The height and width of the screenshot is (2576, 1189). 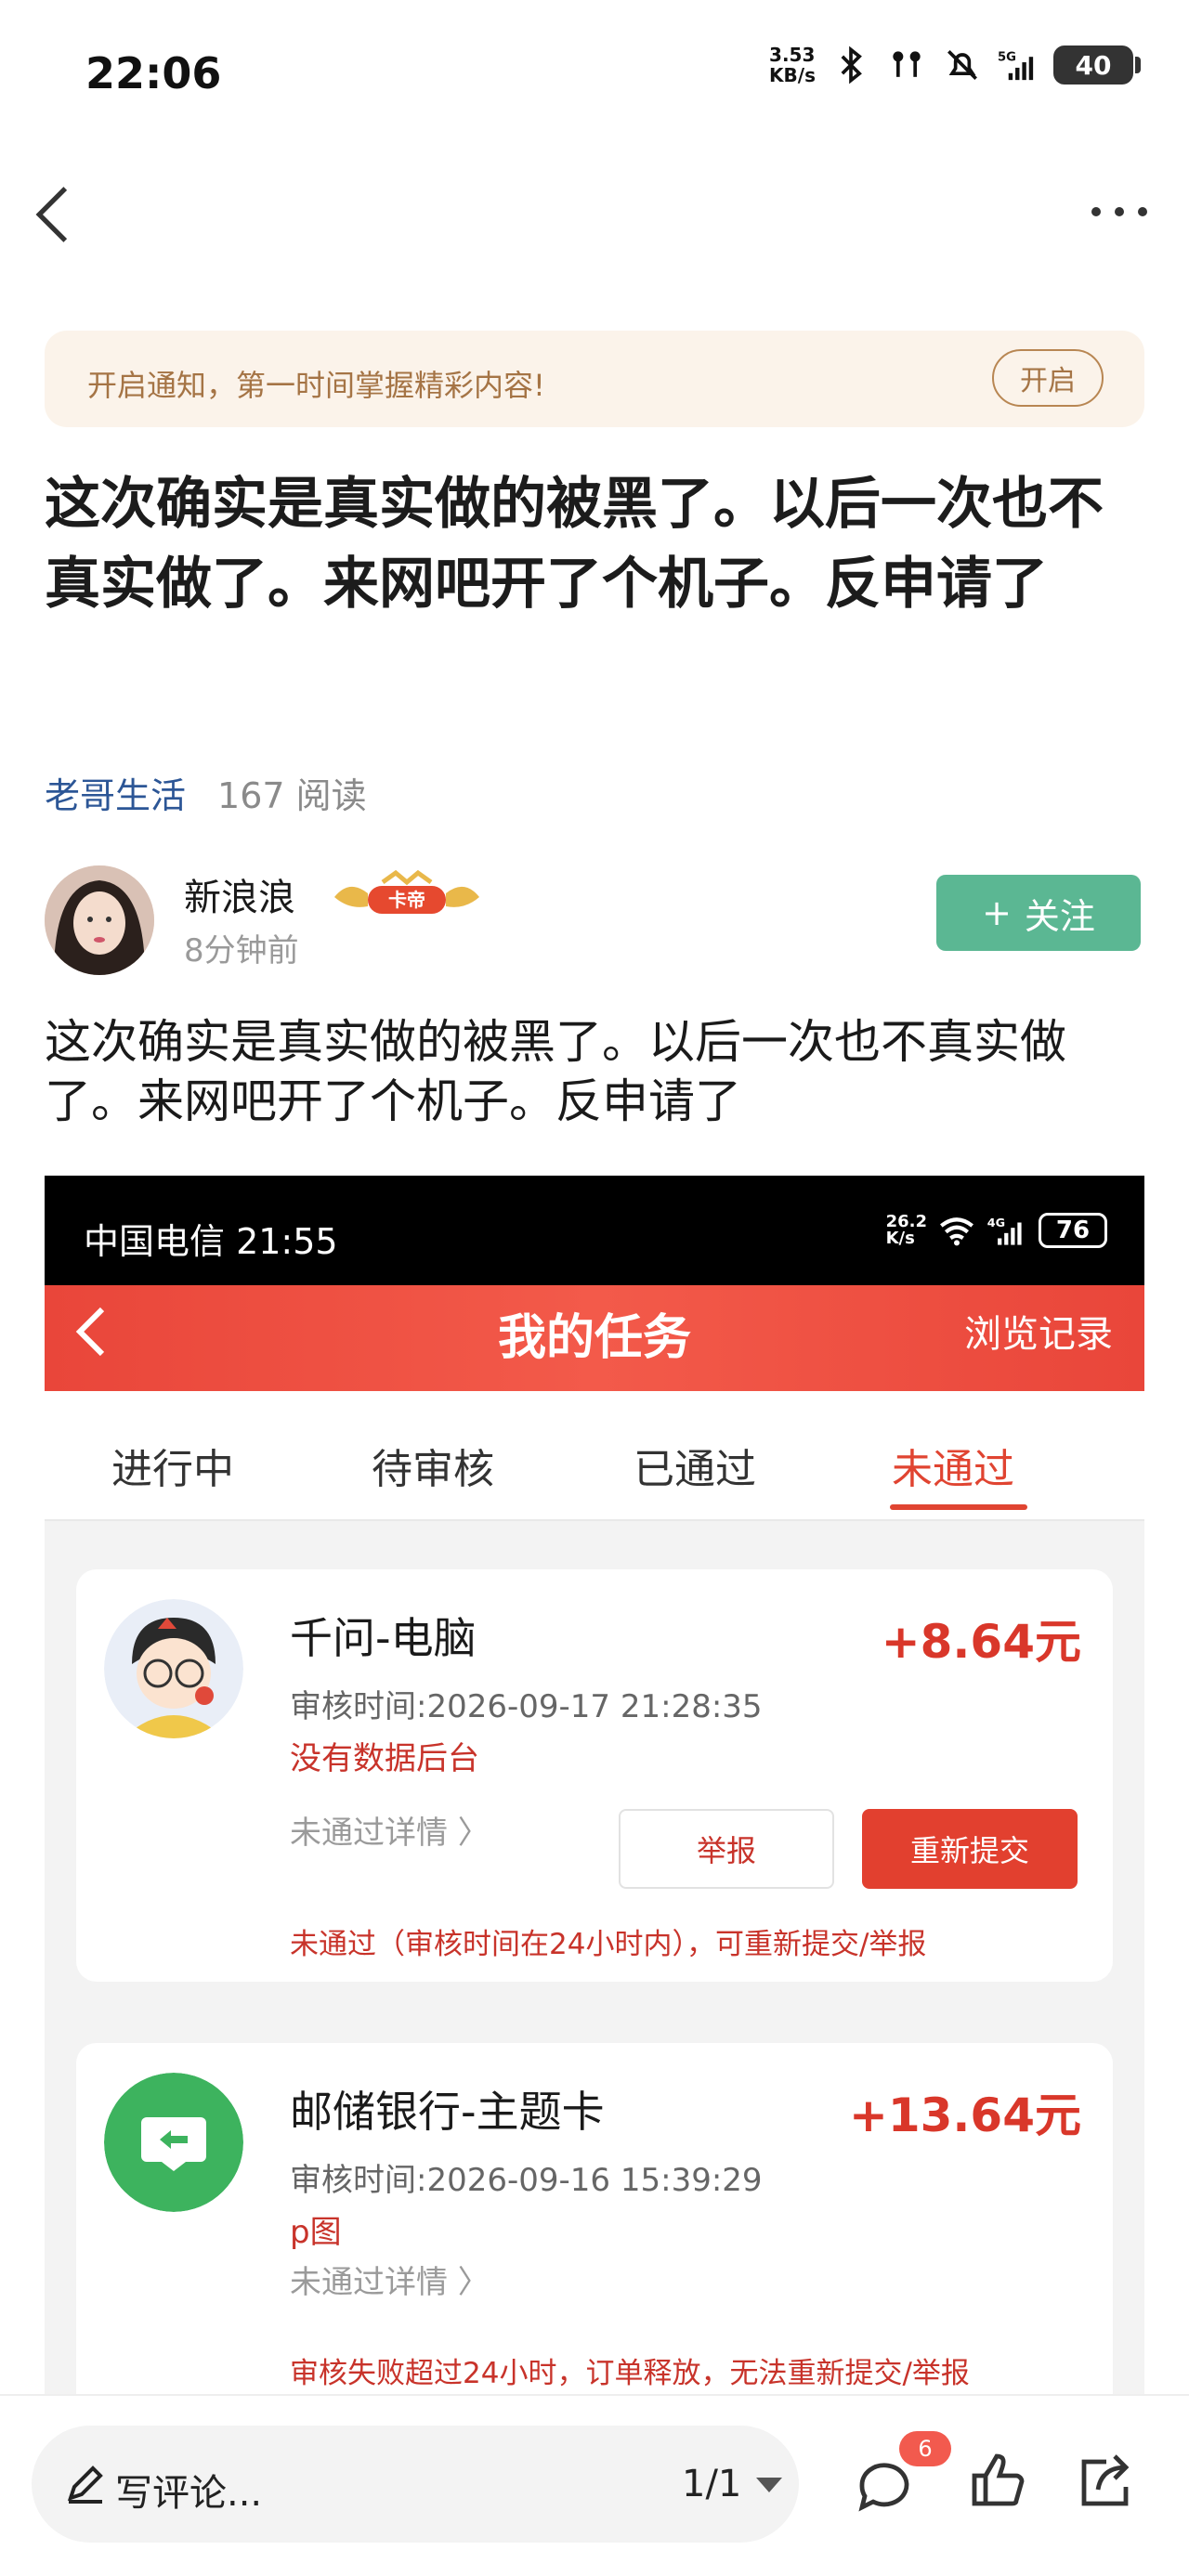 I want to click on status-bar: 22:06 3.53 KB/s 5G 40, so click(x=594, y=75).